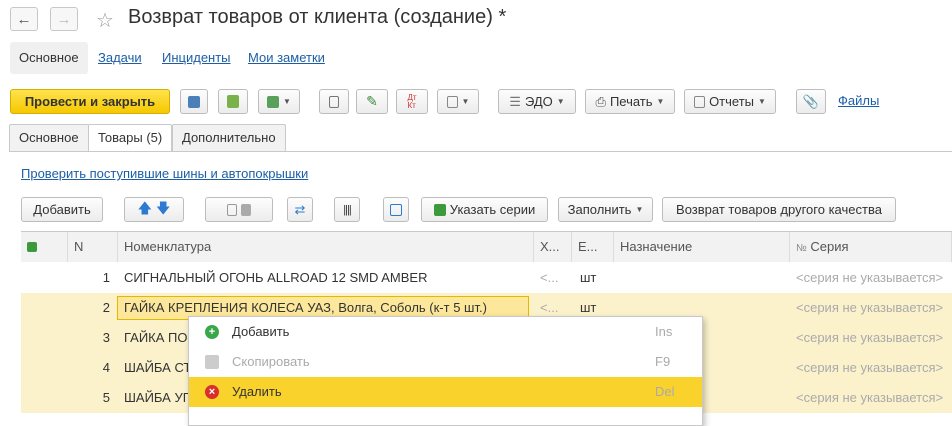 This screenshot has width=952, height=426. Describe the element at coordinates (257, 391) in the screenshot. I see `menu-item-label: Удалить` at that location.